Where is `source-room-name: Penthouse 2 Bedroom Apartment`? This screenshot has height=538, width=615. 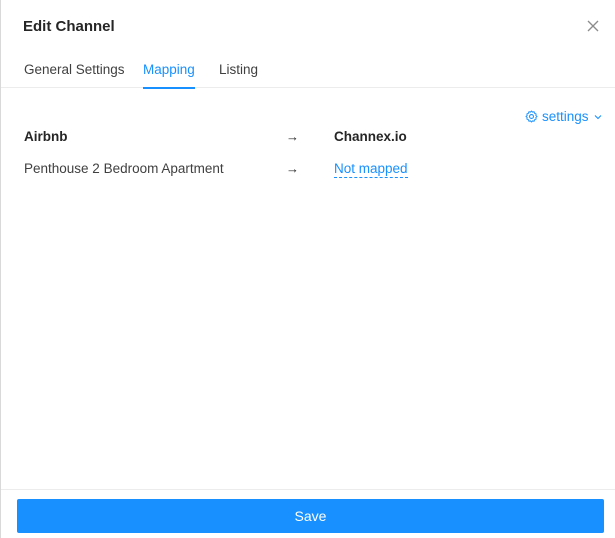 source-room-name: Penthouse 2 Bedroom Apartment is located at coordinates (124, 168).